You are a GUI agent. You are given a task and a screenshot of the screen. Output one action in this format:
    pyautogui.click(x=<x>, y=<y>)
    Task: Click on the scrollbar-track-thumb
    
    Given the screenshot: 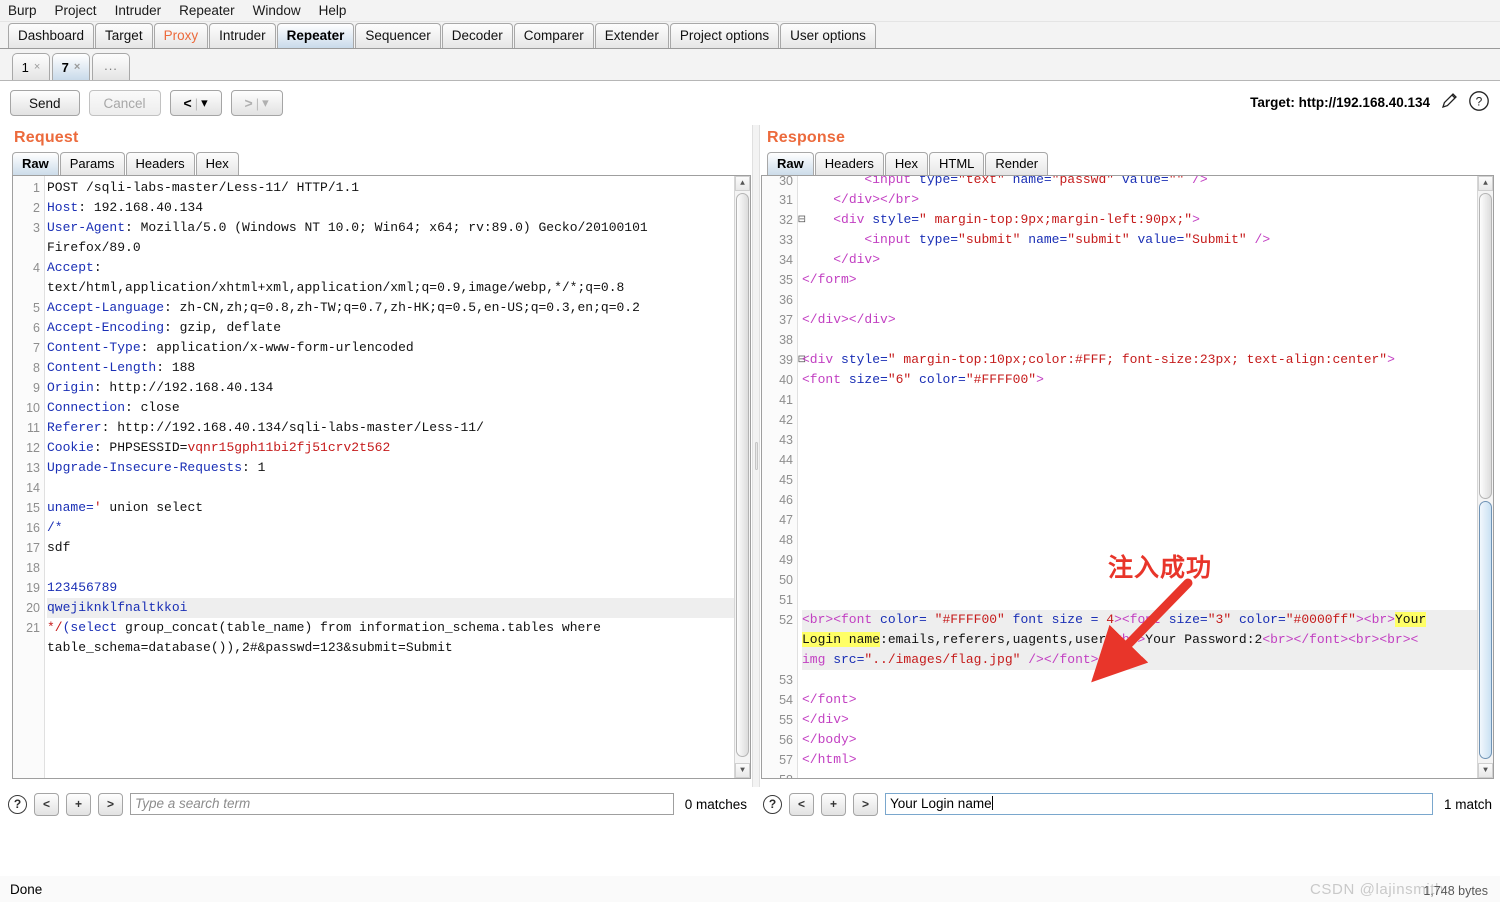 What is the action you would take?
    pyautogui.click(x=1485, y=346)
    